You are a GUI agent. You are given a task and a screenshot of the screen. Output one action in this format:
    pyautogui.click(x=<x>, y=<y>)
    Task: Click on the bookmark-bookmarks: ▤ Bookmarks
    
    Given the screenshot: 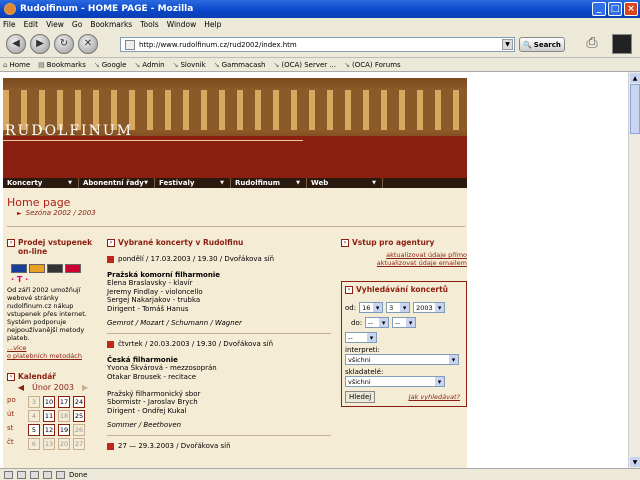 What is the action you would take?
    pyautogui.click(x=62, y=65)
    